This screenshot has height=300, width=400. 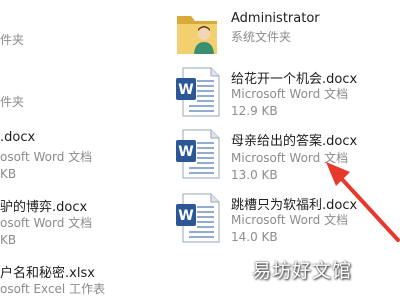 What do you see at coordinates (302, 271) in the screenshot?
I see `watermark: 易坊好文馆` at bounding box center [302, 271].